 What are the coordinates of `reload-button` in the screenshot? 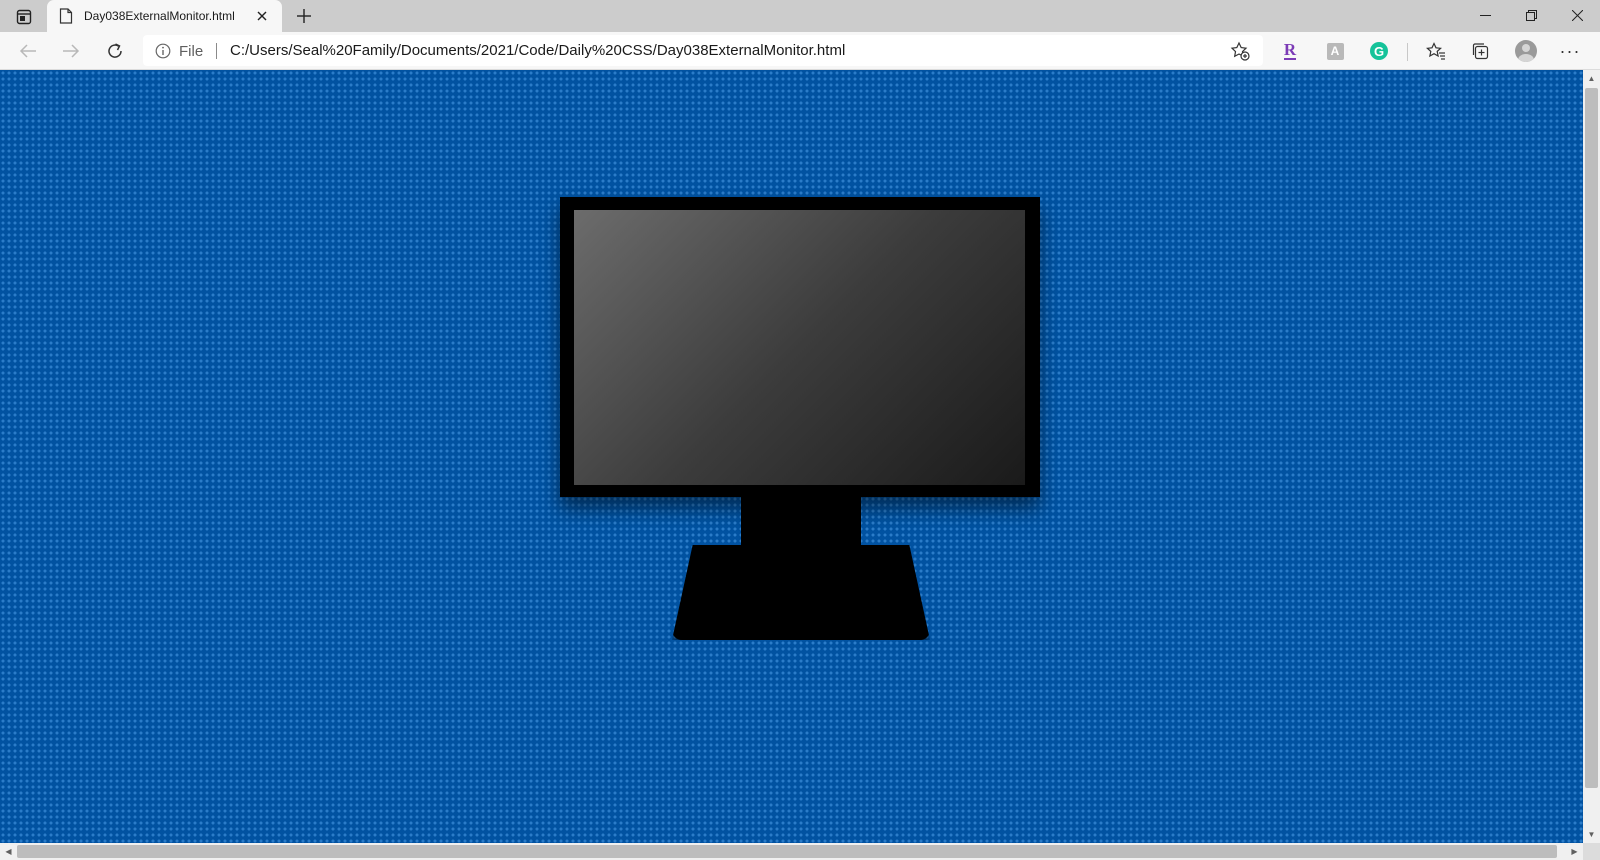 It's located at (115, 51).